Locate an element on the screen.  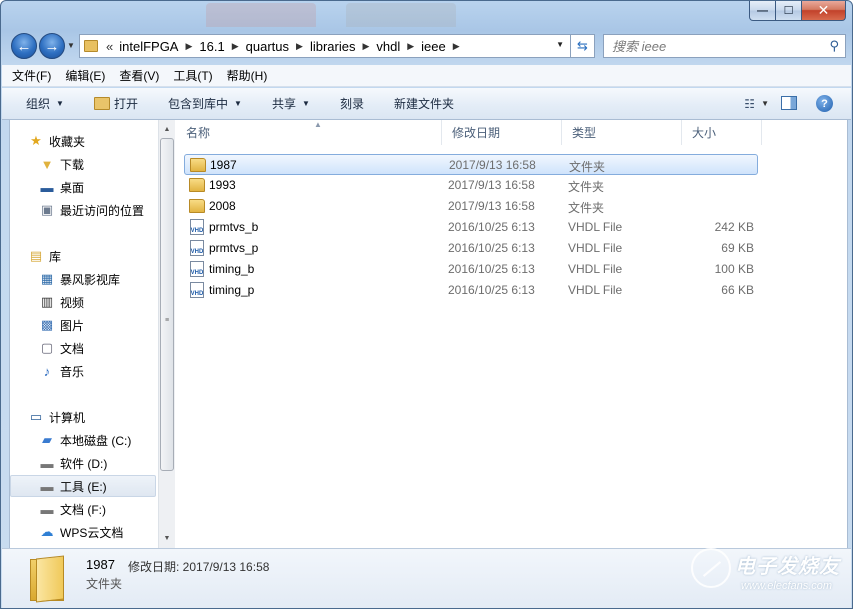
breadcrumb-item: 16.1 is located at coordinates (211, 46).